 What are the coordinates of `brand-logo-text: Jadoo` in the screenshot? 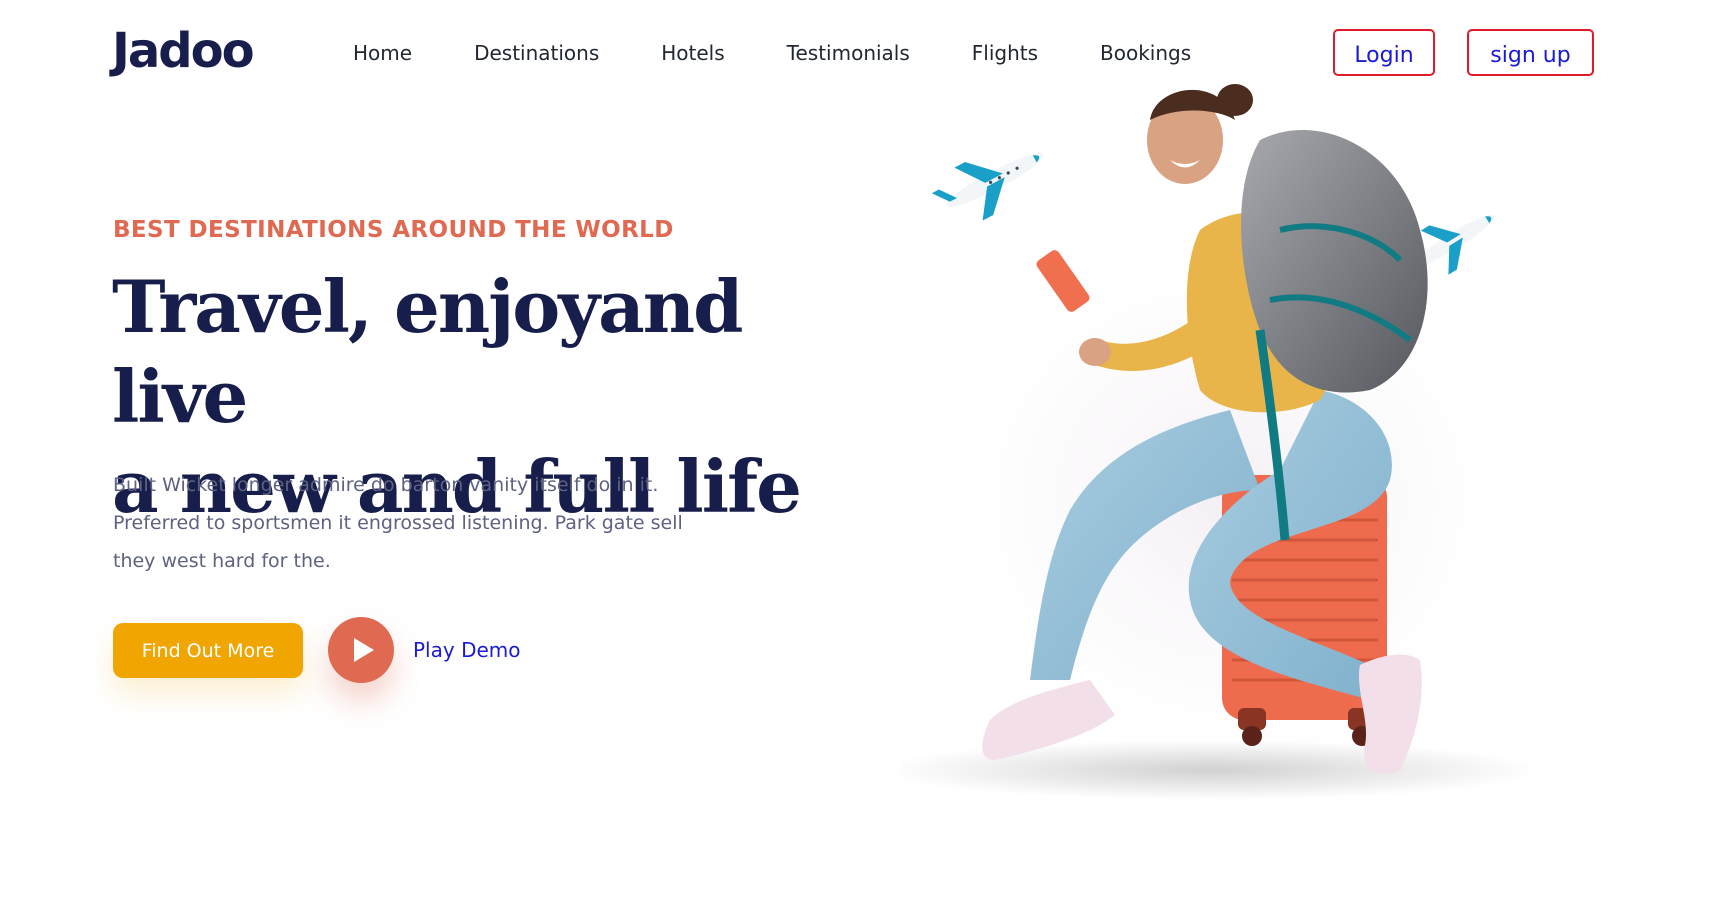 It's located at (183, 51).